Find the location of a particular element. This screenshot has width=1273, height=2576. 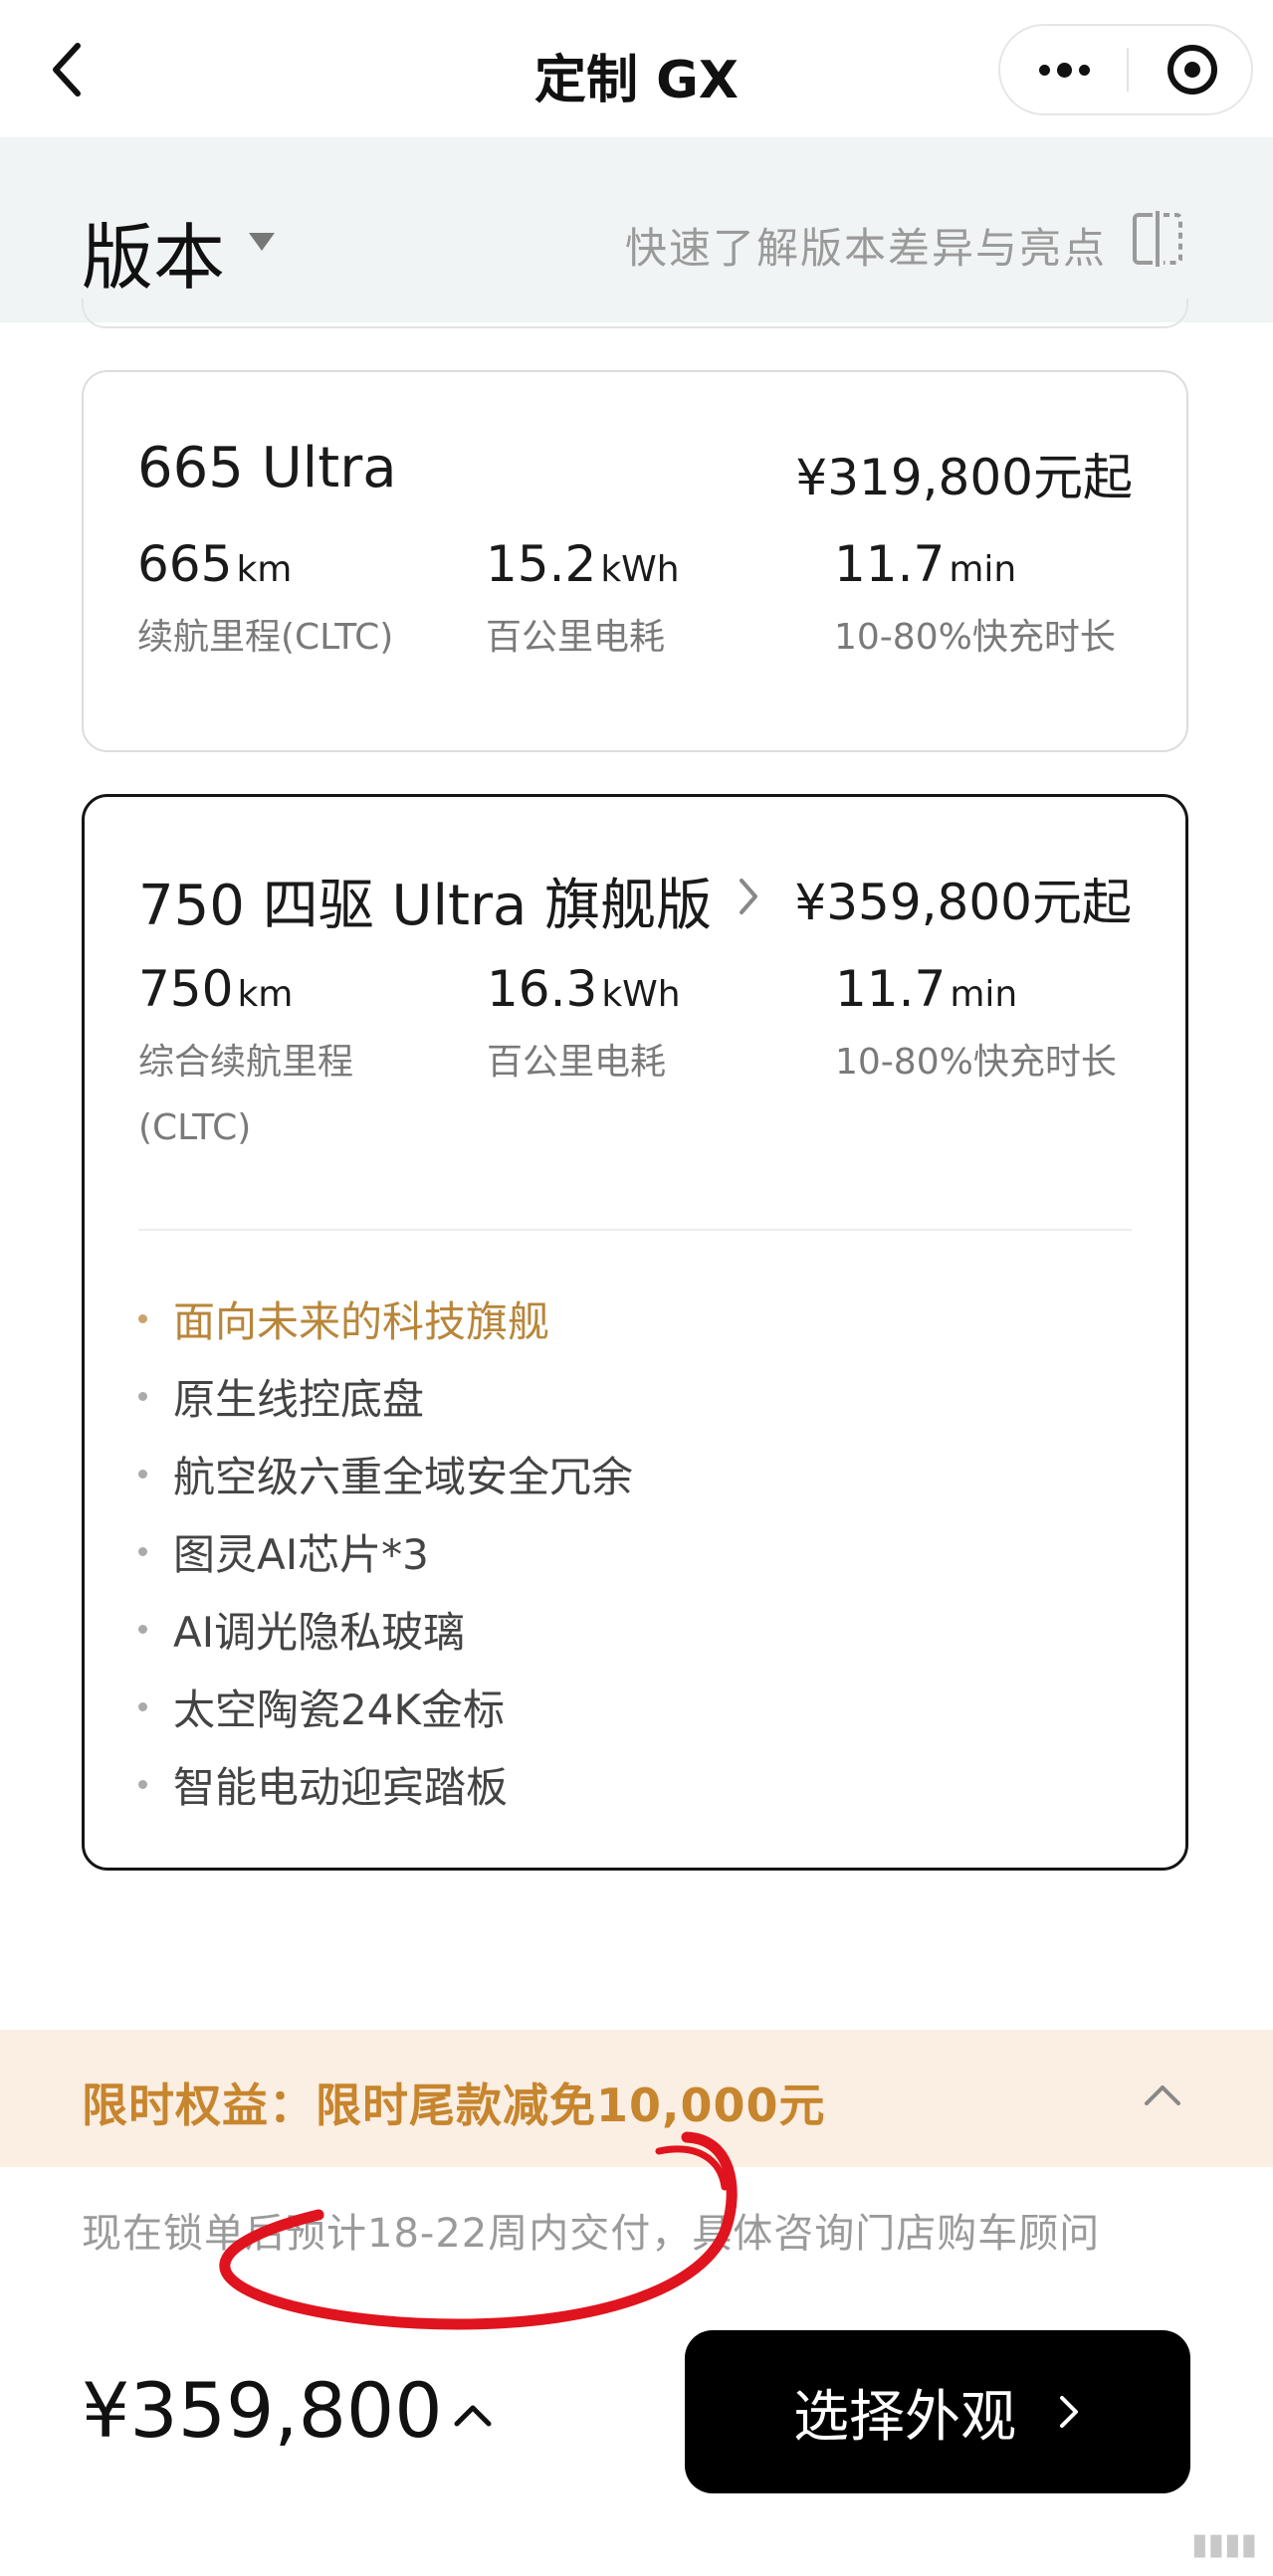

feature-item: AI调光隐私玻璃 is located at coordinates (301, 1629).